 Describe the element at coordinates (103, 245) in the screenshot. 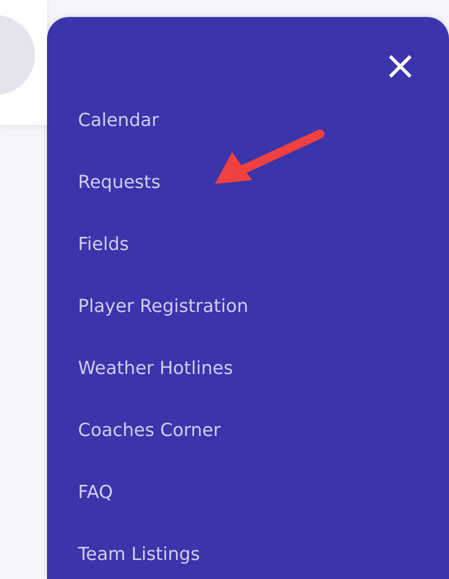

I see `menu-item: Fields` at that location.